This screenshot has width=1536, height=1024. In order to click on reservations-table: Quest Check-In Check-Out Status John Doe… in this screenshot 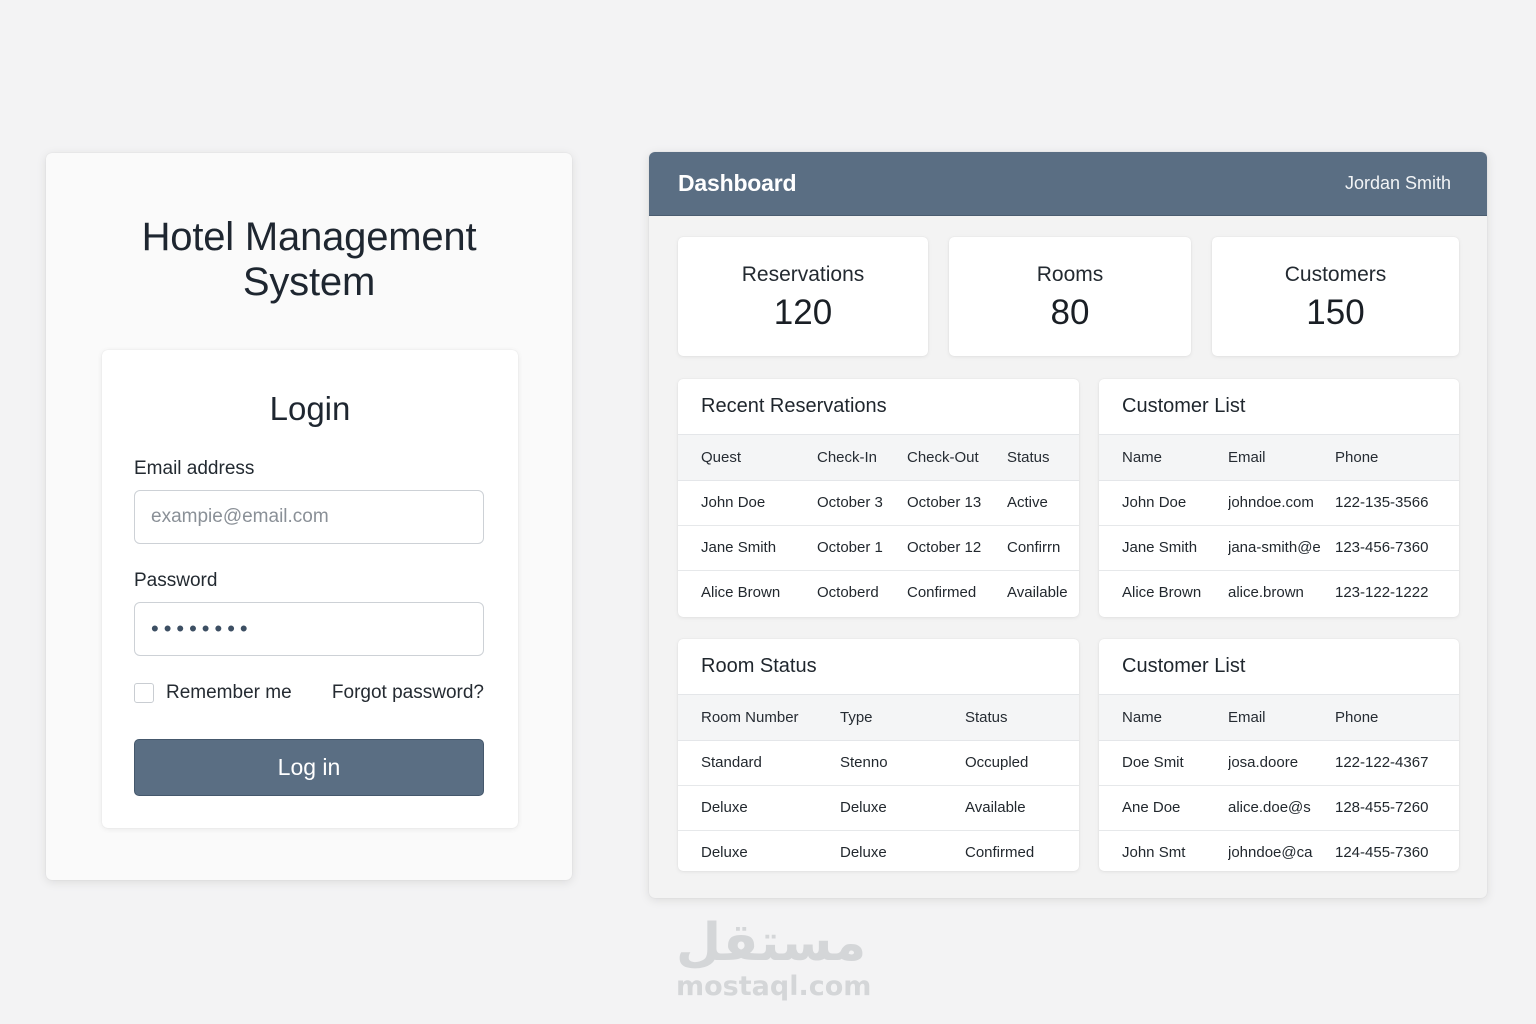, I will do `click(878, 525)`.